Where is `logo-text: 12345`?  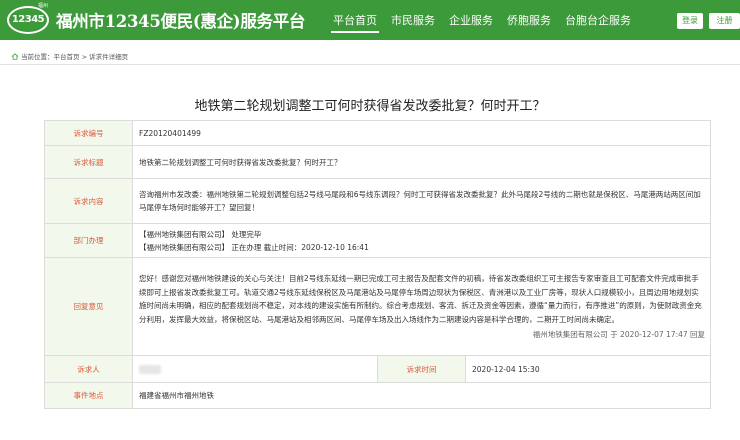 logo-text: 12345 is located at coordinates (28, 19).